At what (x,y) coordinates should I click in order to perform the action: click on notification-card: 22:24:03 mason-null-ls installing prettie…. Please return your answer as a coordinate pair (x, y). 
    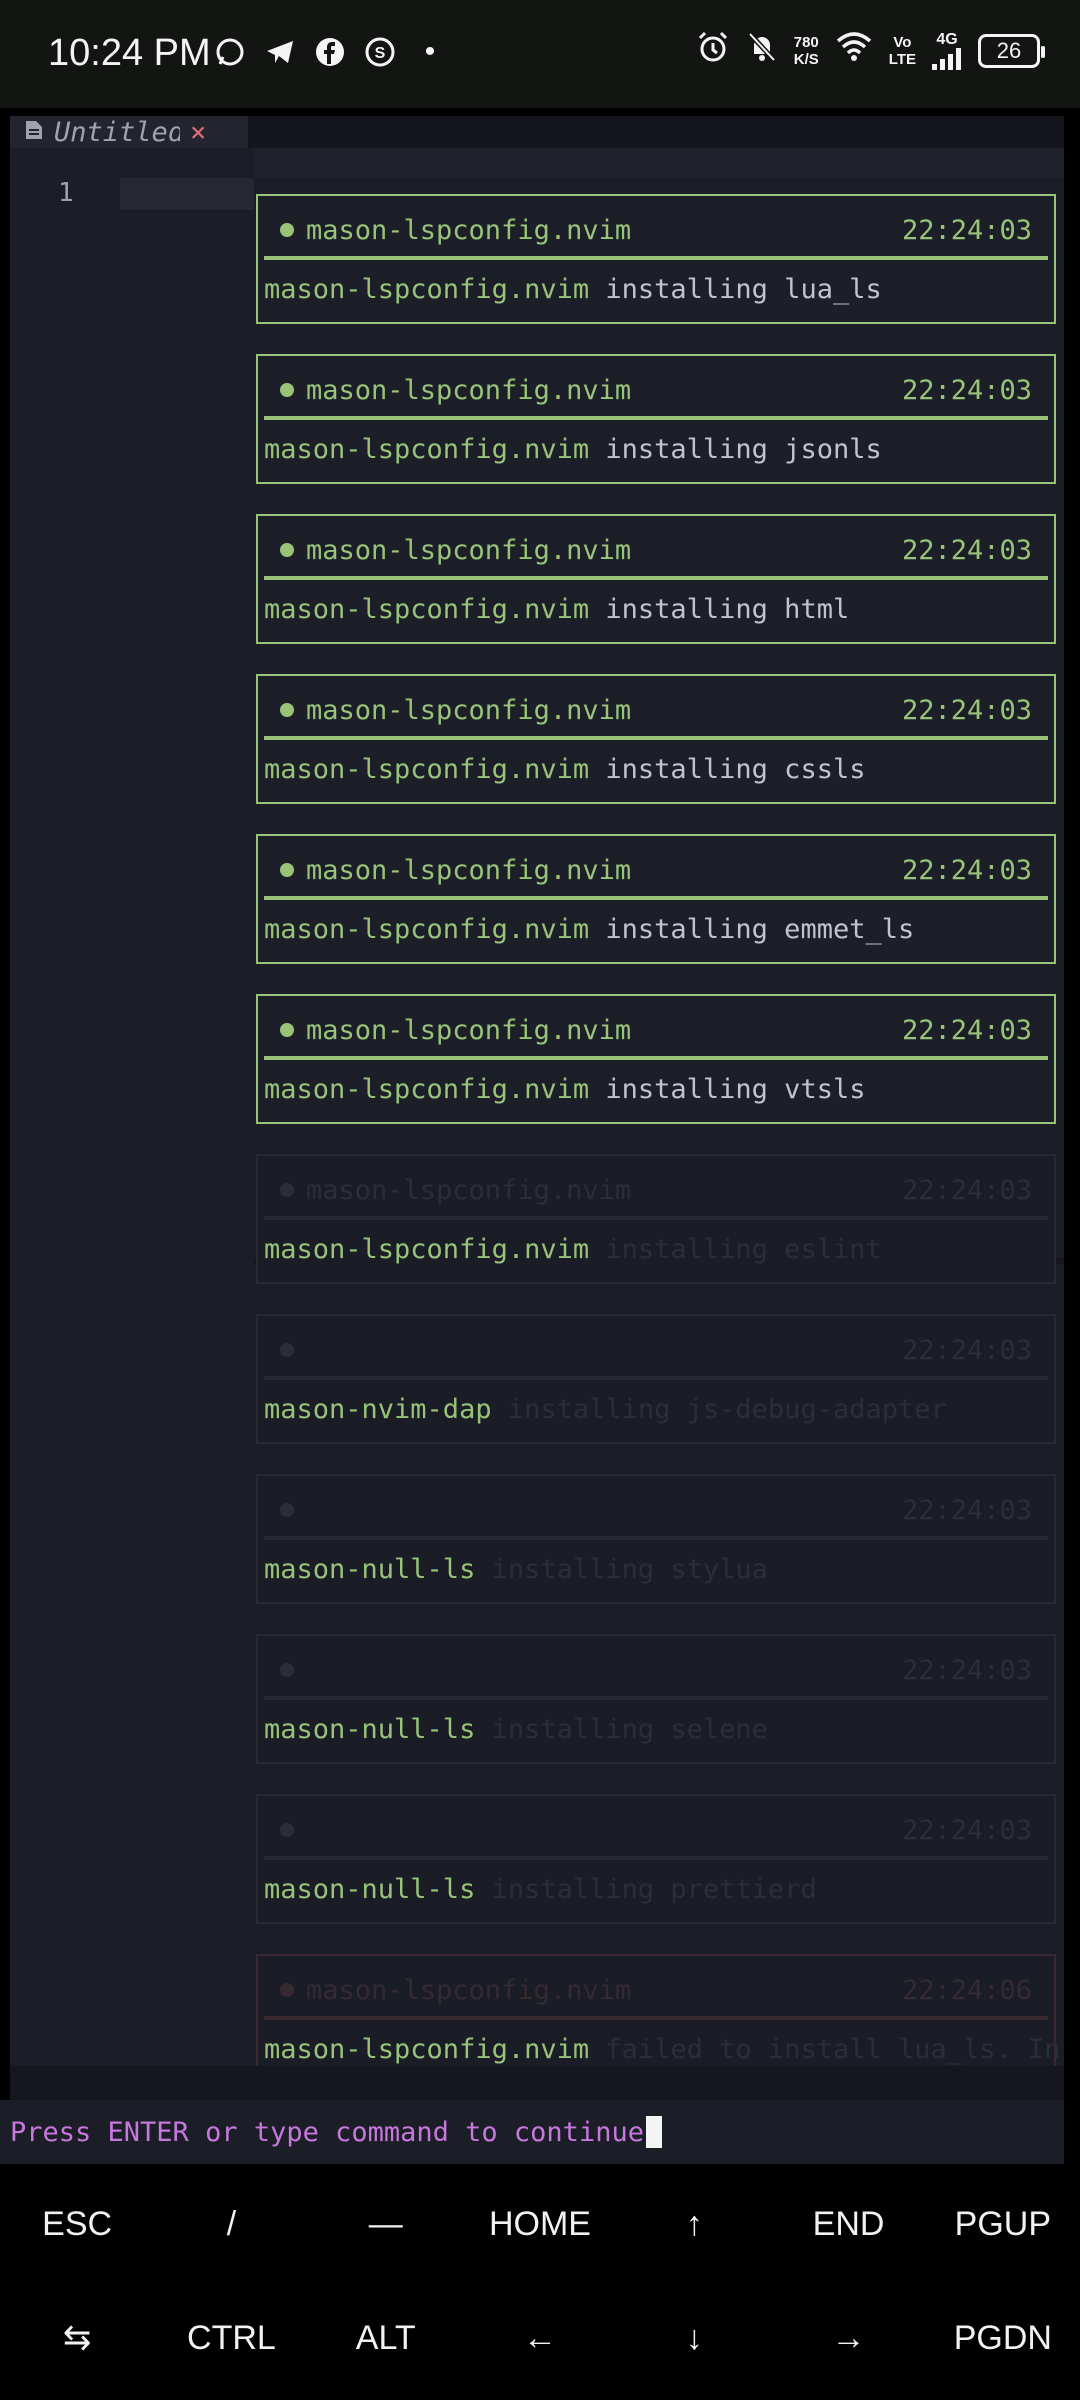
    Looking at the image, I should click on (656, 1859).